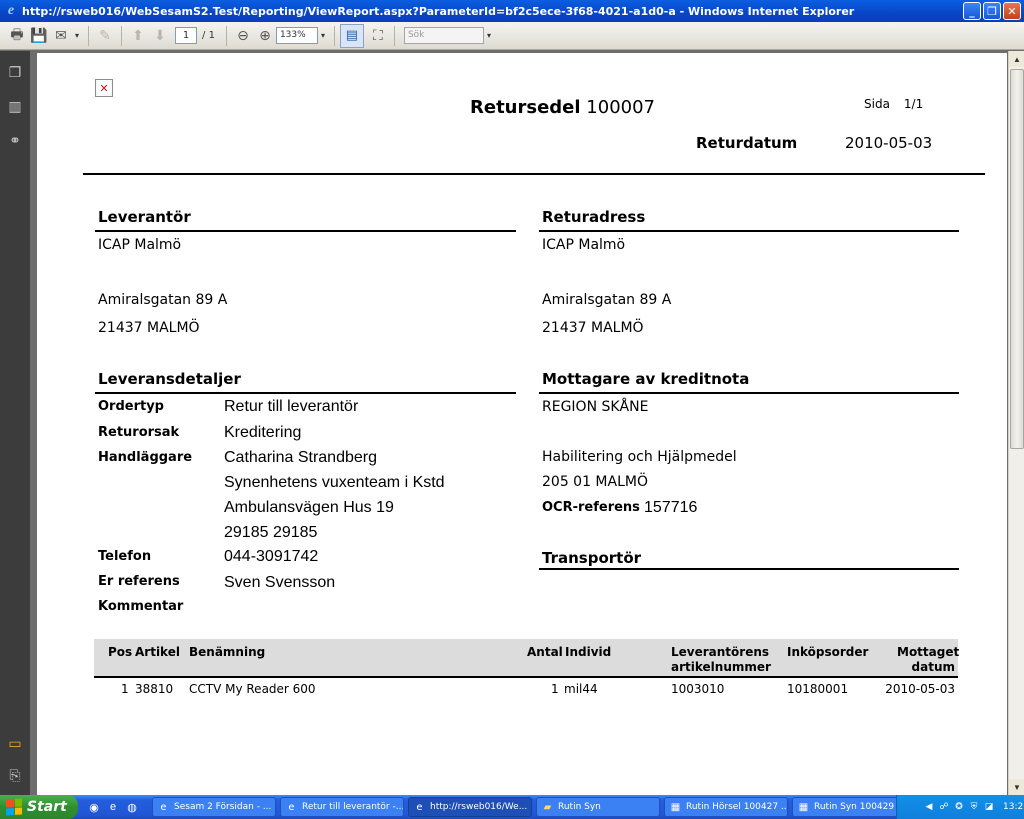 The image size is (1024, 819). I want to click on col-lev-art: Leverantörens artikelnummer, so click(721, 659).